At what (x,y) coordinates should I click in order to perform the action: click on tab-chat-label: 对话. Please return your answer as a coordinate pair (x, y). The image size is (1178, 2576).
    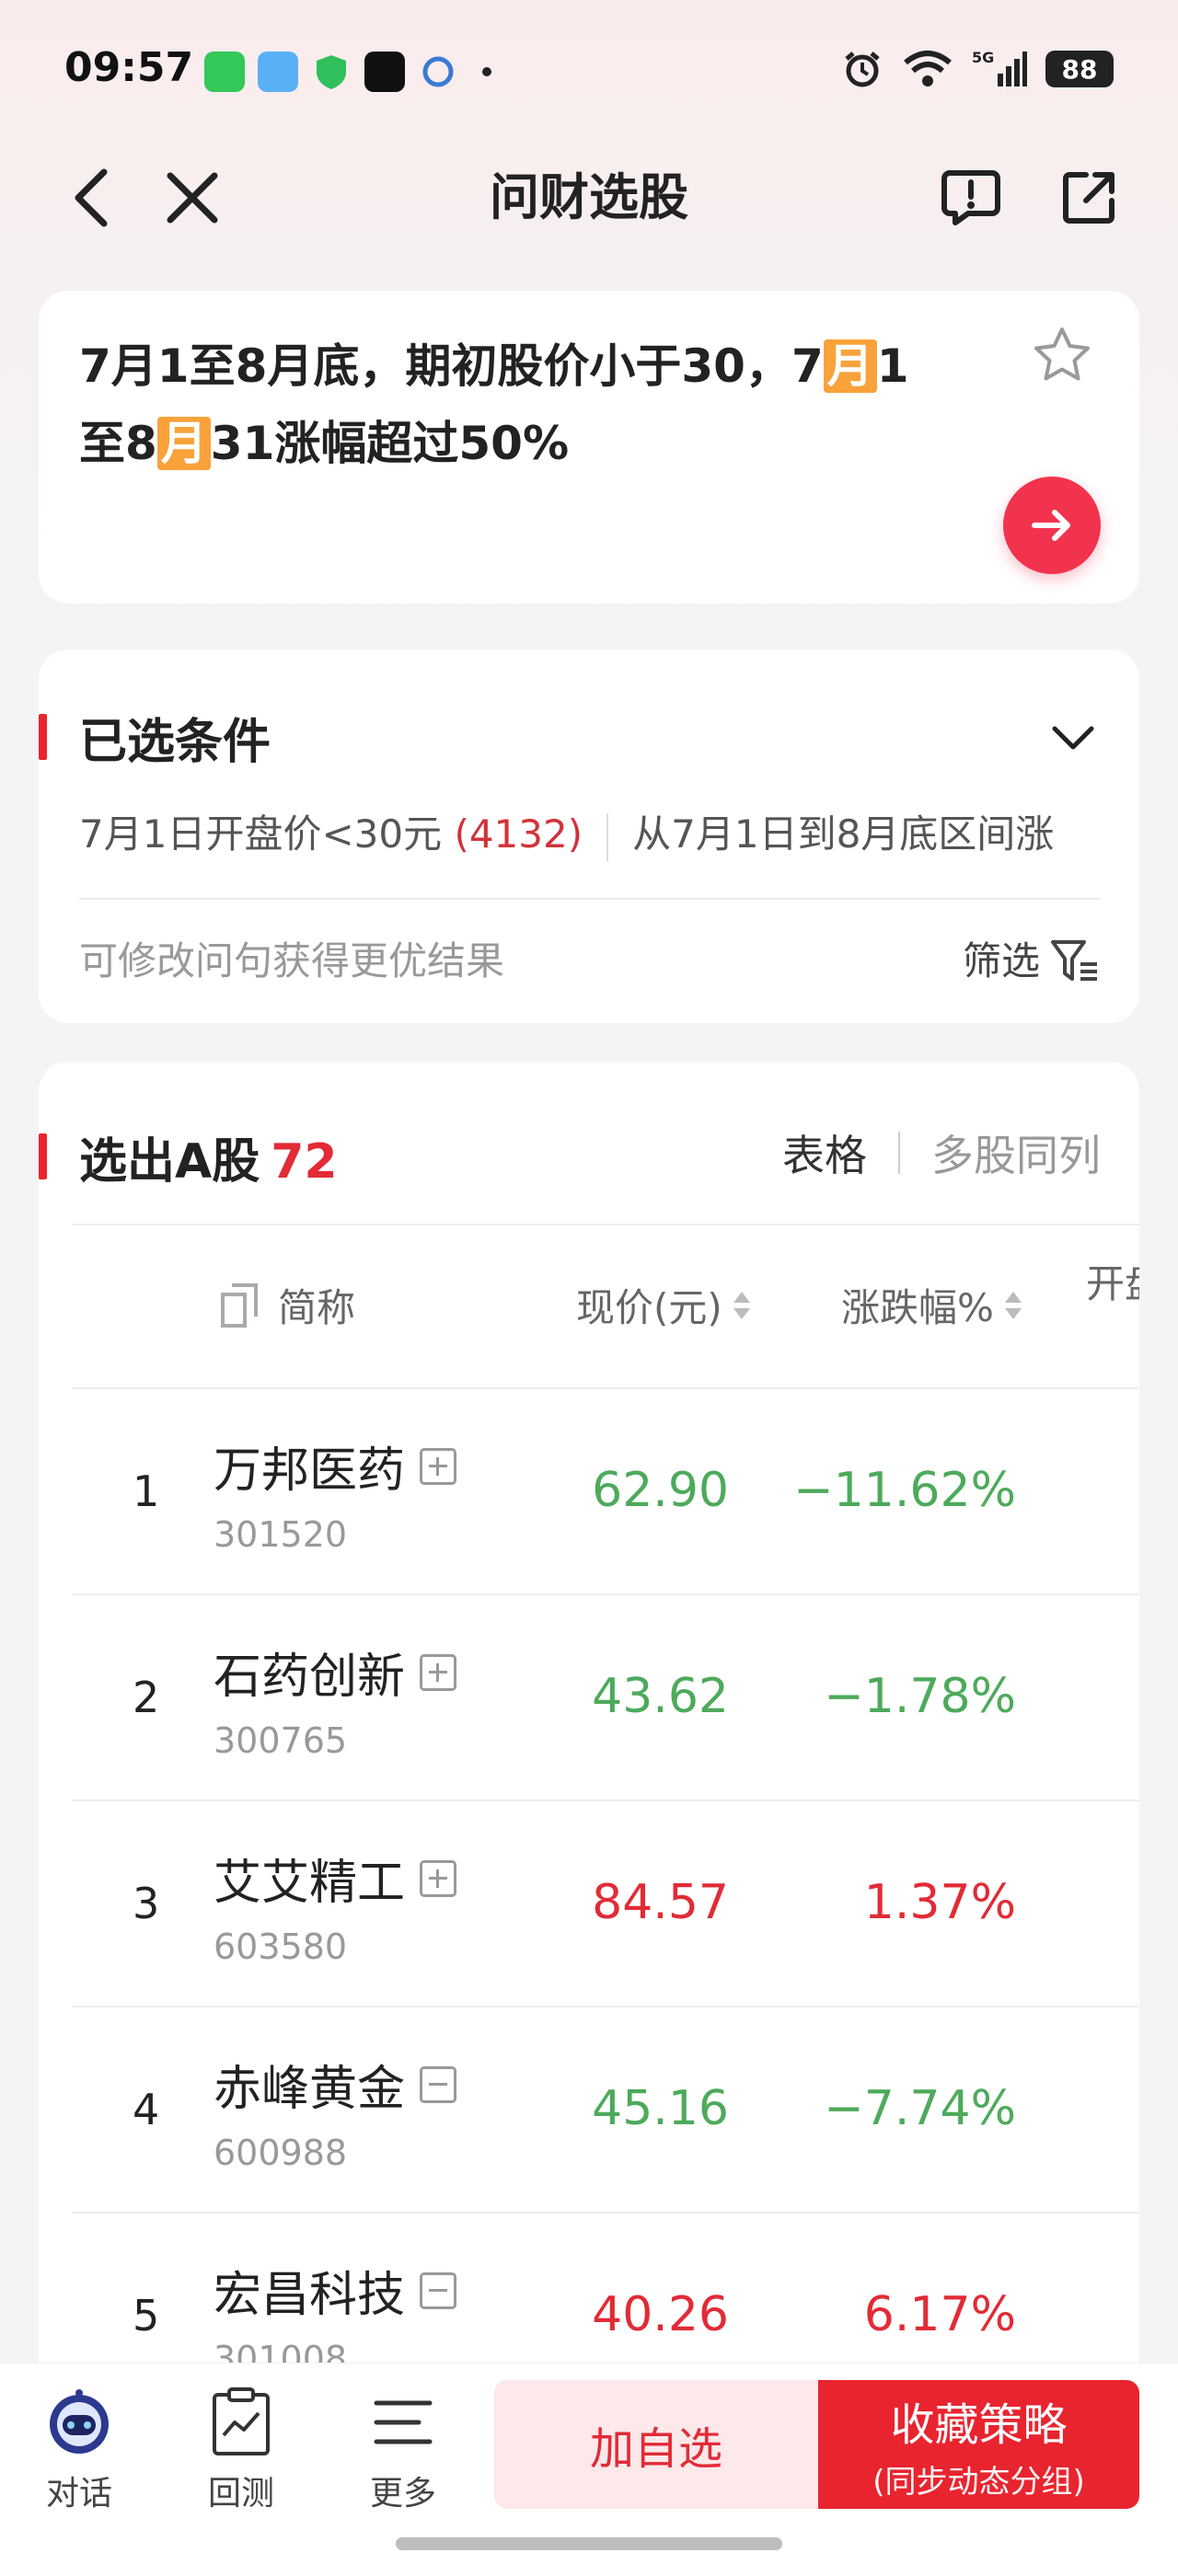
    Looking at the image, I should click on (78, 2494).